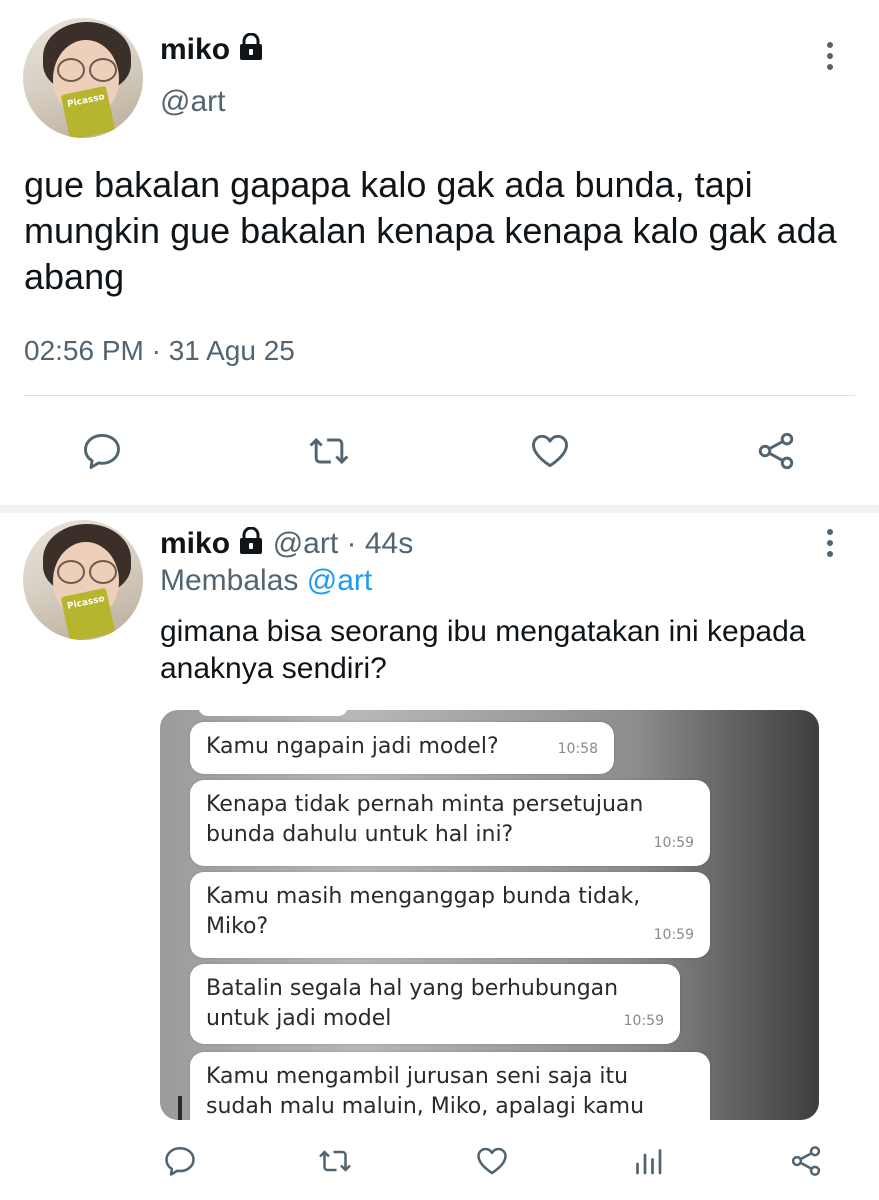 The image size is (879, 1200). What do you see at coordinates (195, 49) in the screenshot?
I see `author-name-text: miko` at bounding box center [195, 49].